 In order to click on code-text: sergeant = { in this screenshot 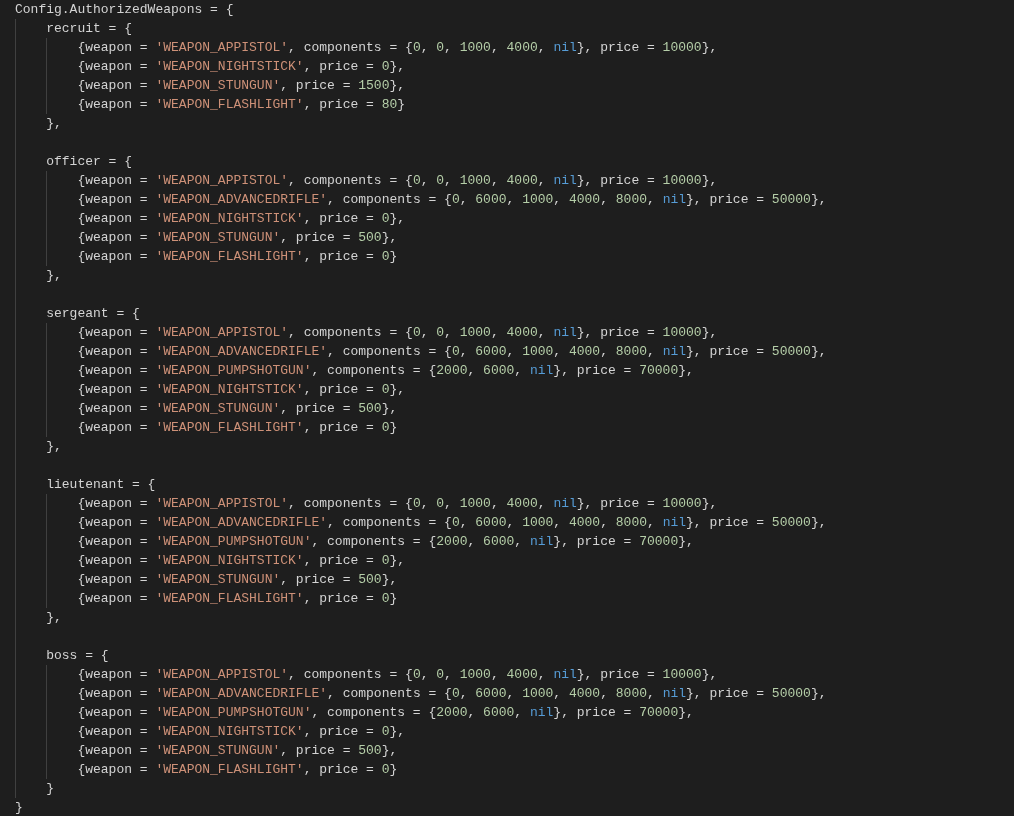, I will do `click(93, 313)`.